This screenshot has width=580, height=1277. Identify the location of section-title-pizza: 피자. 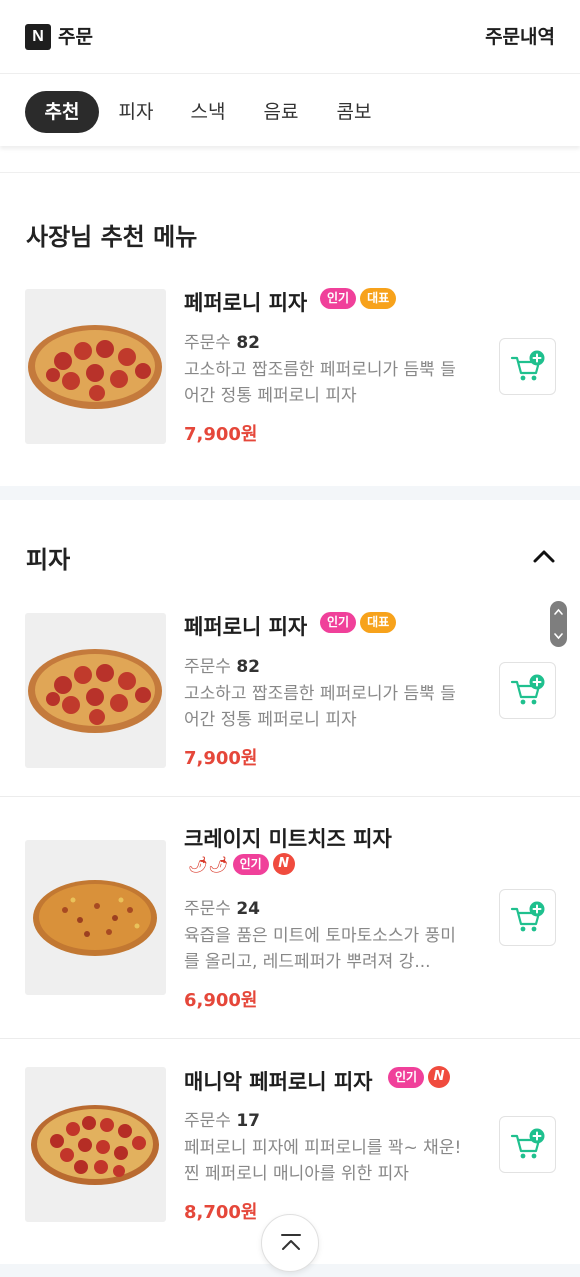
(48, 560).